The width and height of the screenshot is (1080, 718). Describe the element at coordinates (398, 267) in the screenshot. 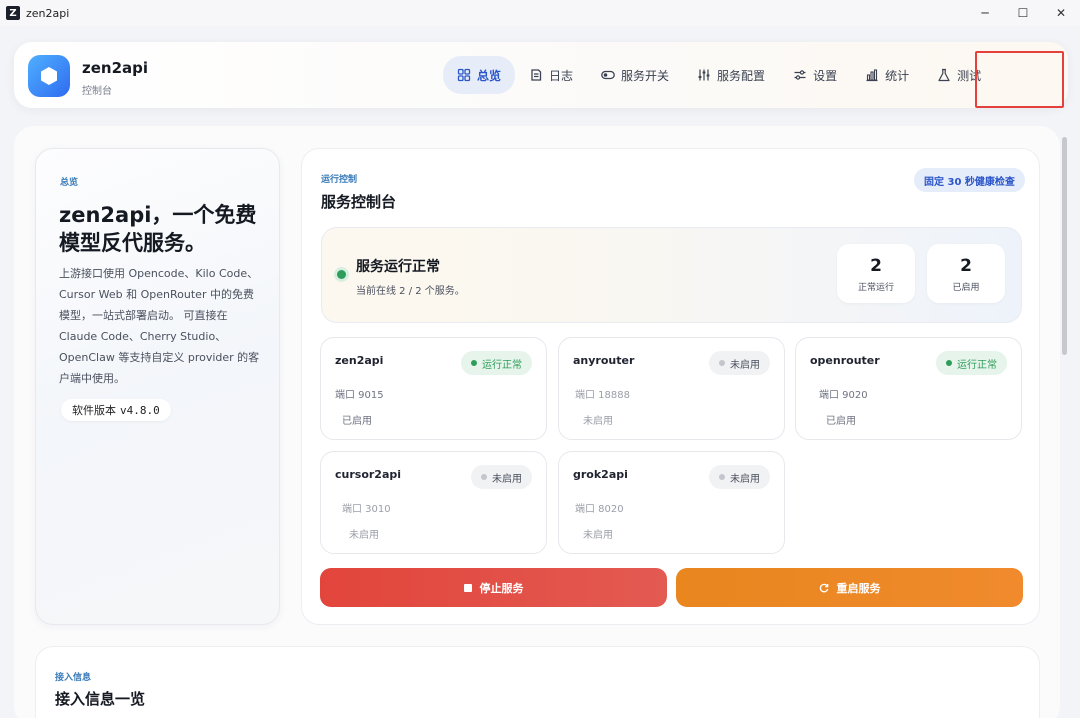

I see `status-title: 服务运行正常` at that location.